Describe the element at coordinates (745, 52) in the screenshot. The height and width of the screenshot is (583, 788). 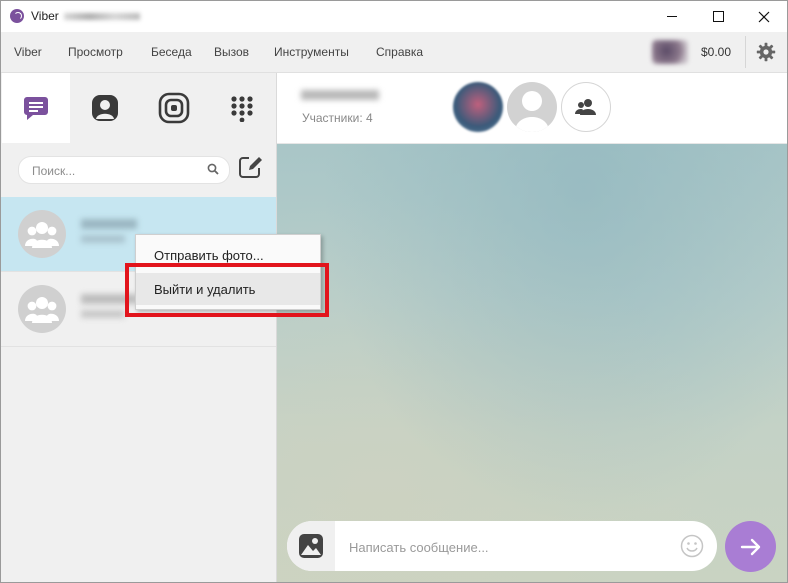
I see `menu-divider` at that location.